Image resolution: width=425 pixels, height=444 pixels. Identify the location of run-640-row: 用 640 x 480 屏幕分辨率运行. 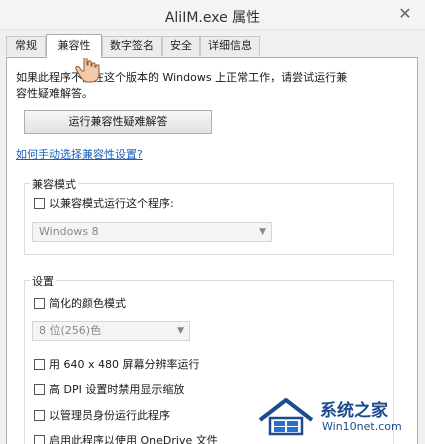
(117, 365).